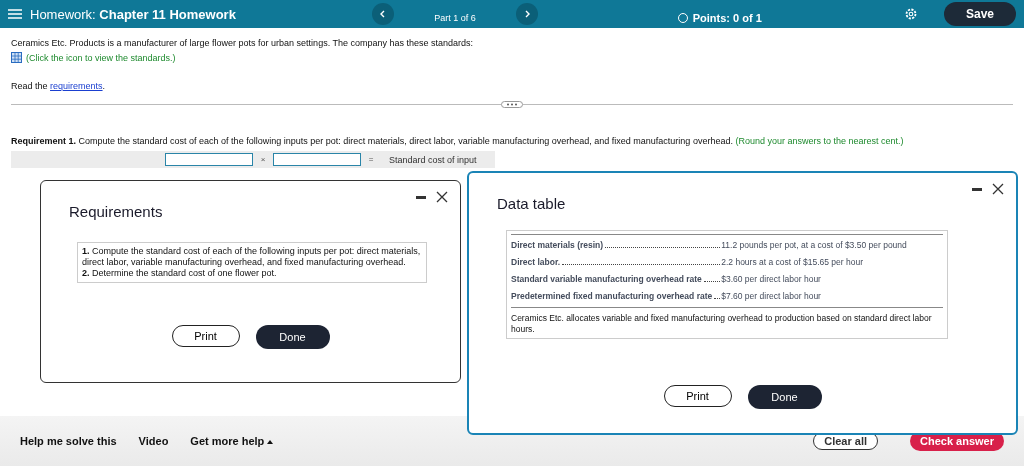 The height and width of the screenshot is (466, 1024). I want to click on equals-sign: =, so click(371, 159).